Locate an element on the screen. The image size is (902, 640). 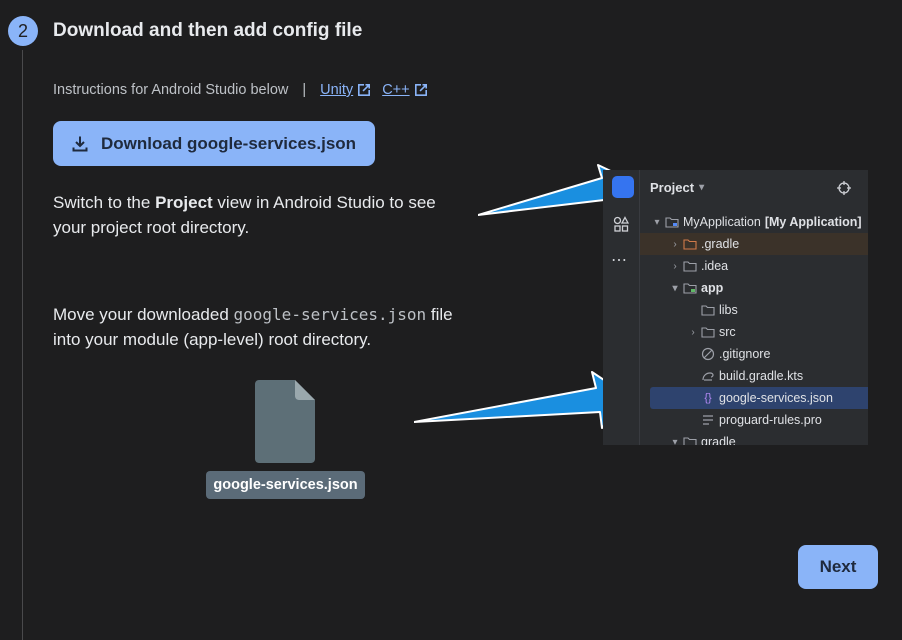
tree-item-gradle-dir: › .gradle is located at coordinates (754, 244).